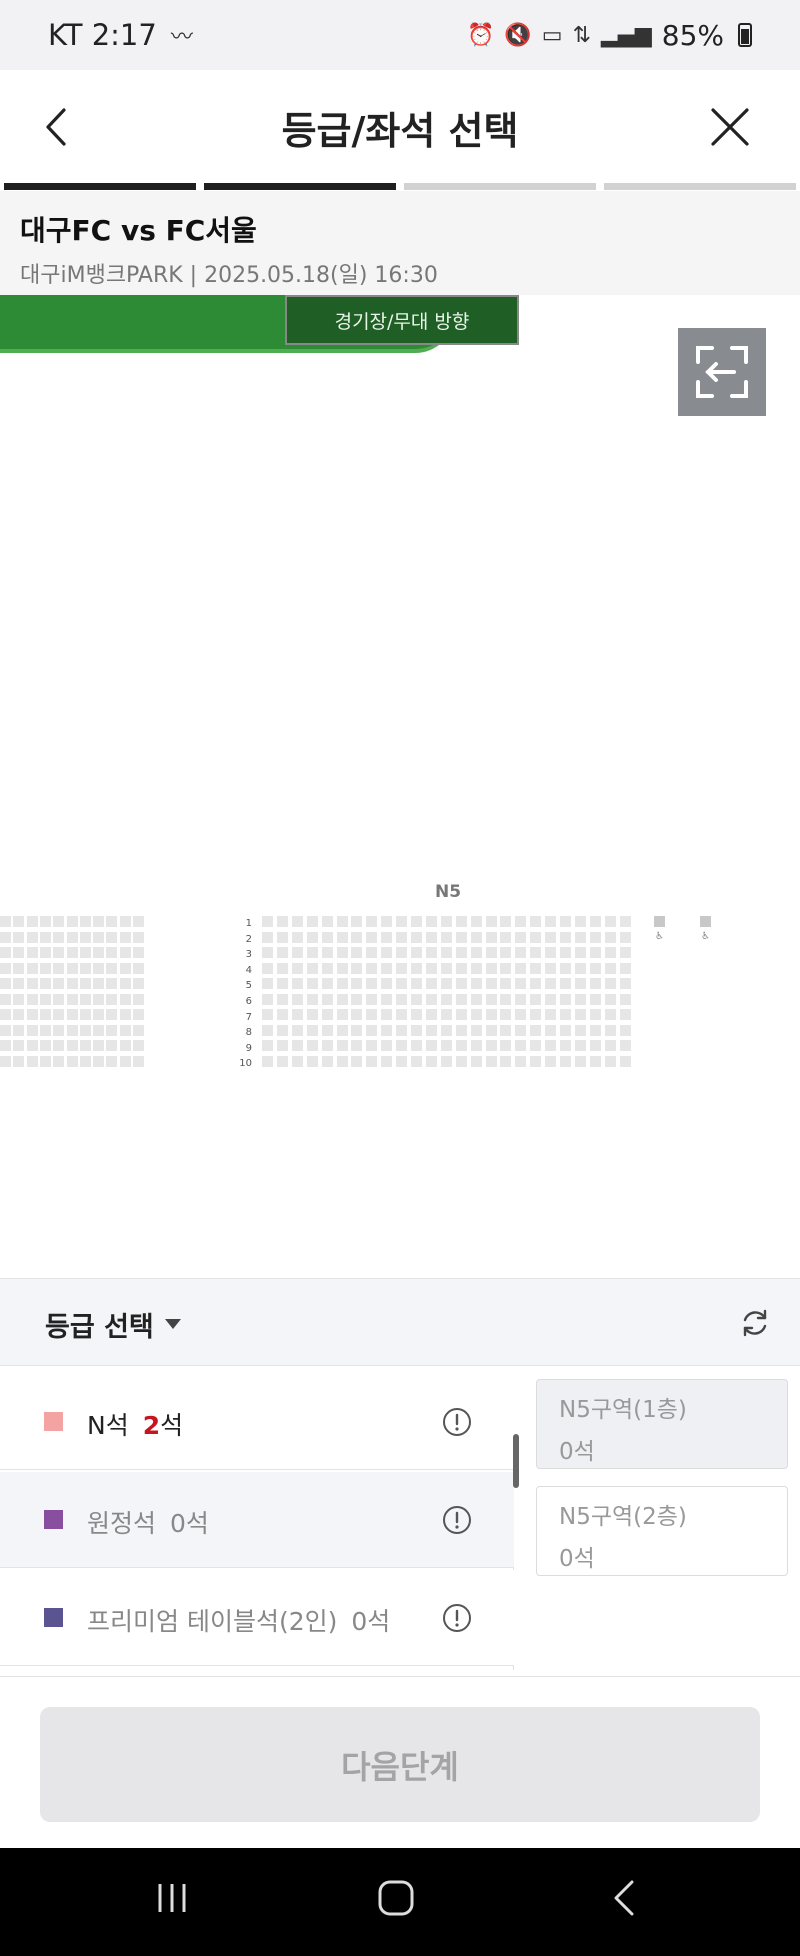 The width and height of the screenshot is (800, 1956). I want to click on seat-block-left, so click(75, 992).